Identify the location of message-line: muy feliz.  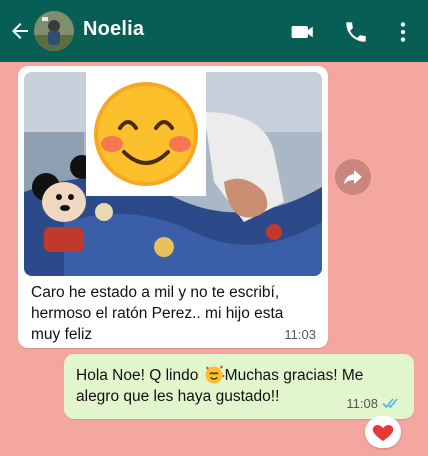
(62, 334).